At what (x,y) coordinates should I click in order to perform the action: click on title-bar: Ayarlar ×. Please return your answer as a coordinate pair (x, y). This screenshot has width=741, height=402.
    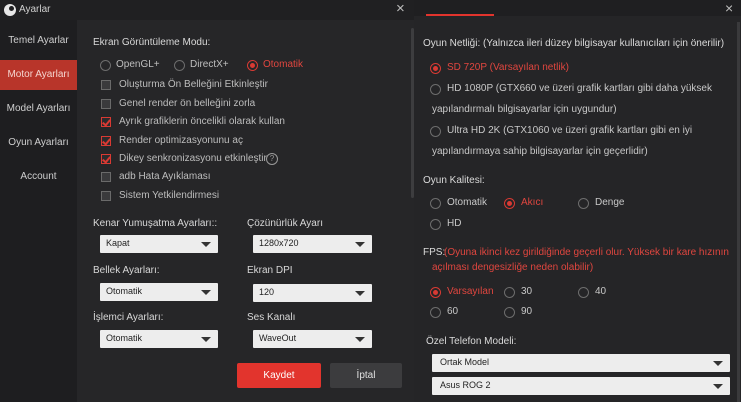
    Looking at the image, I should click on (207, 10).